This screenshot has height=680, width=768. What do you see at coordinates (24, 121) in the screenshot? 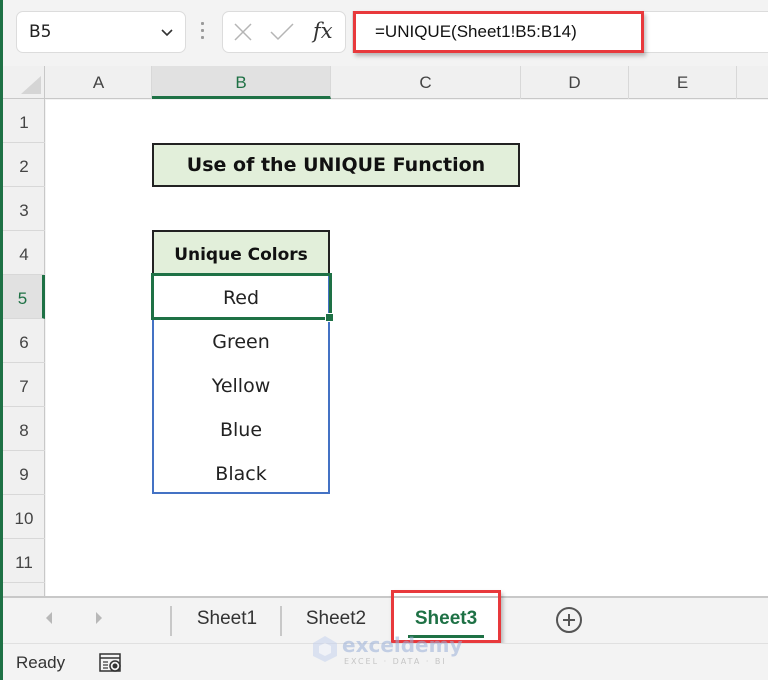
I see `row-header-1: 1` at bounding box center [24, 121].